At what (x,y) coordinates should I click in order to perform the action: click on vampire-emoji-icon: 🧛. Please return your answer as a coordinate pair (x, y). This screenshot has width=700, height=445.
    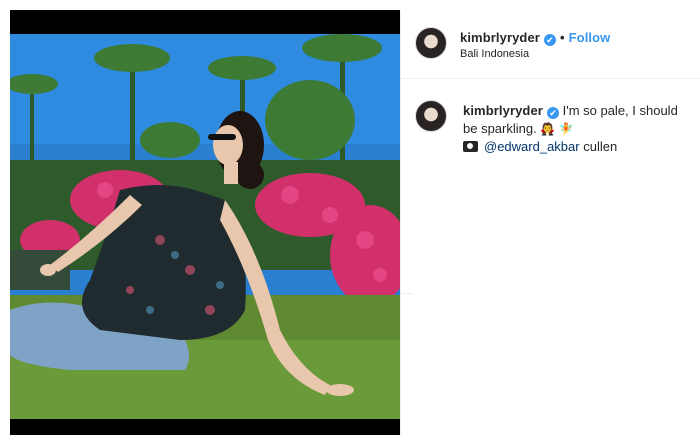
    Looking at the image, I should click on (548, 129).